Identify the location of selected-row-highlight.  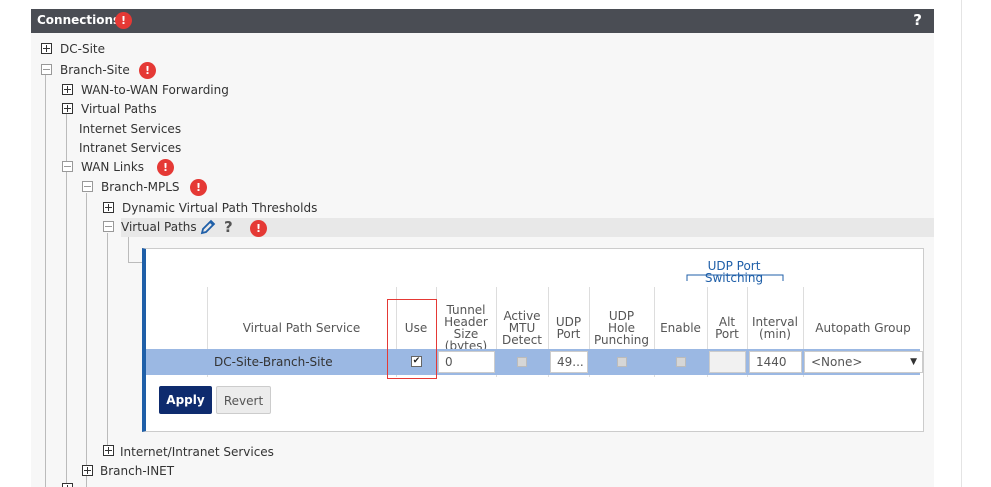
(527, 227).